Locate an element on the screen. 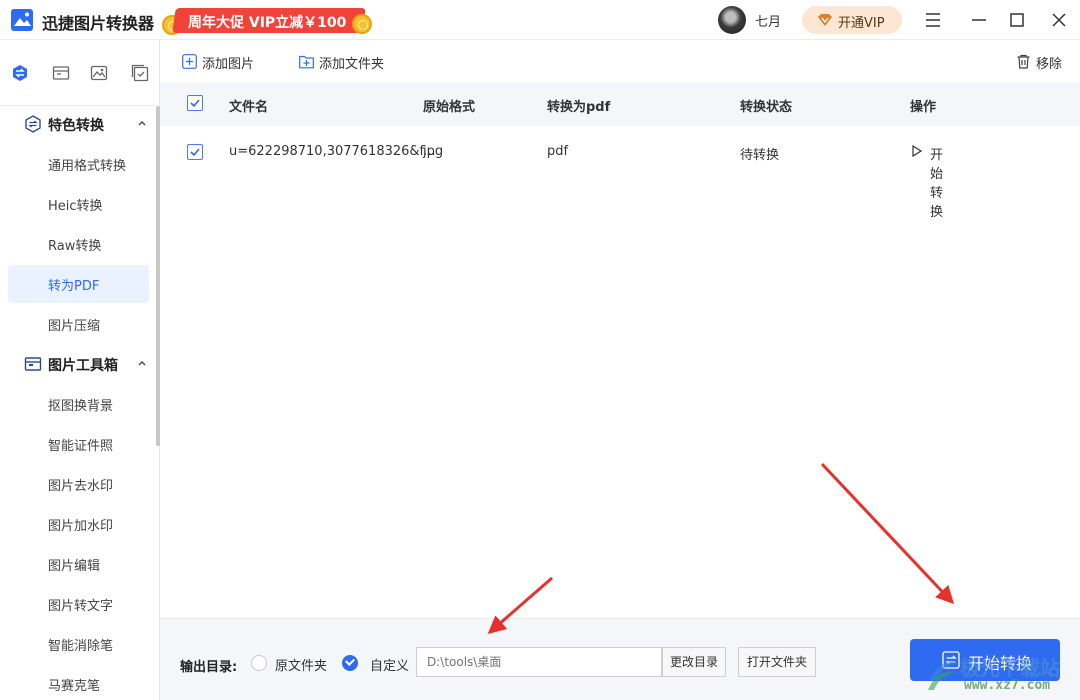  section-label: 图片工具箱 is located at coordinates (83, 366).